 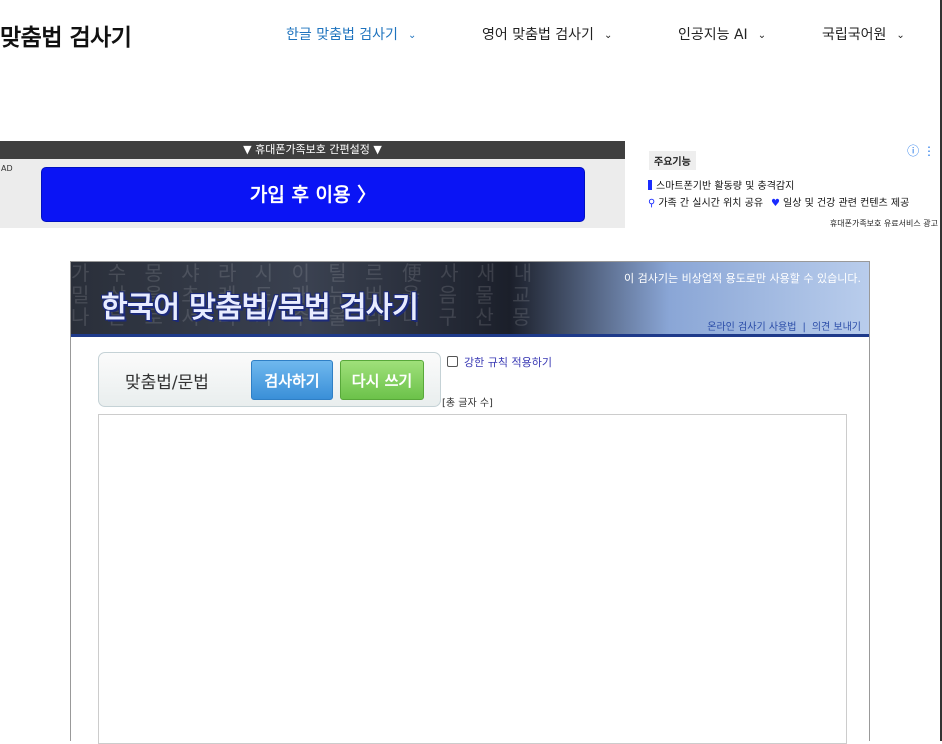 What do you see at coordinates (292, 380) in the screenshot?
I see `check-button: 검사하기` at bounding box center [292, 380].